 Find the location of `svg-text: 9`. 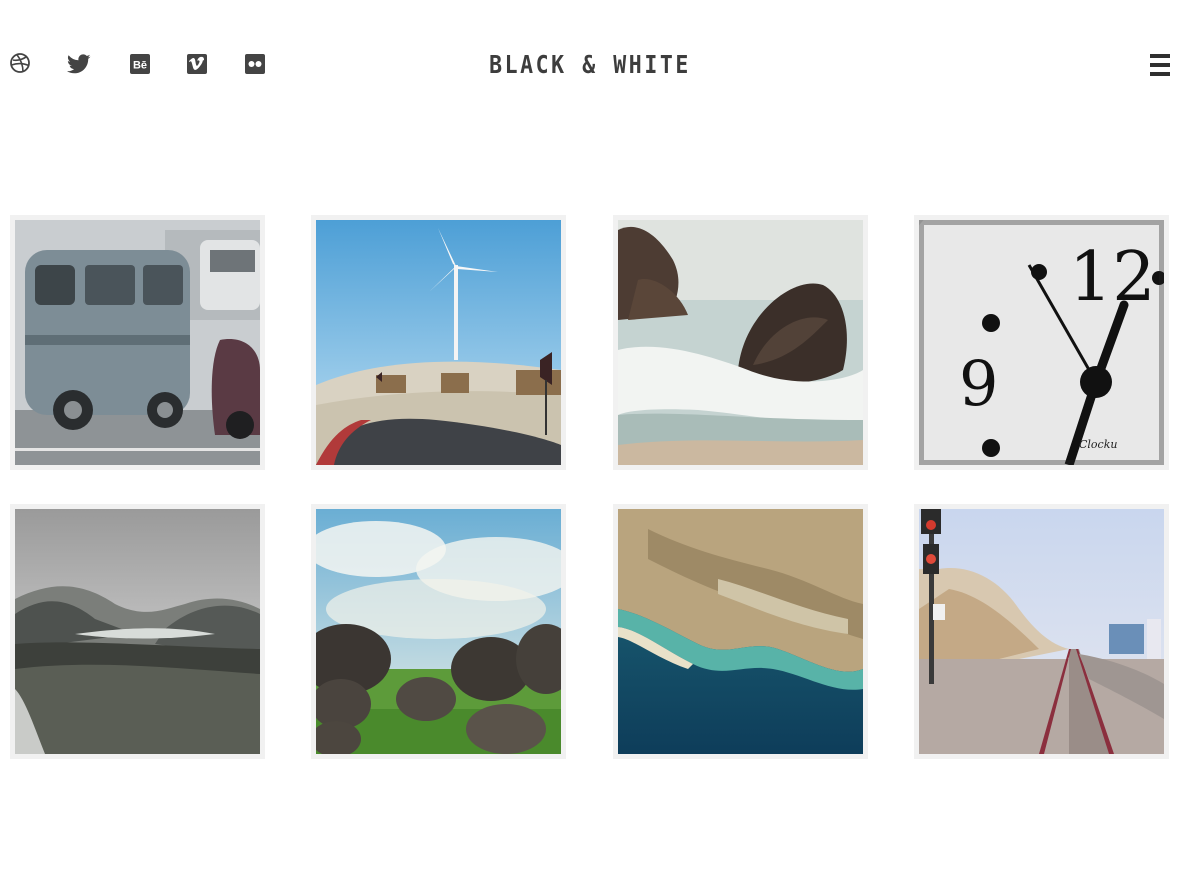

svg-text: 9 is located at coordinates (978, 383).